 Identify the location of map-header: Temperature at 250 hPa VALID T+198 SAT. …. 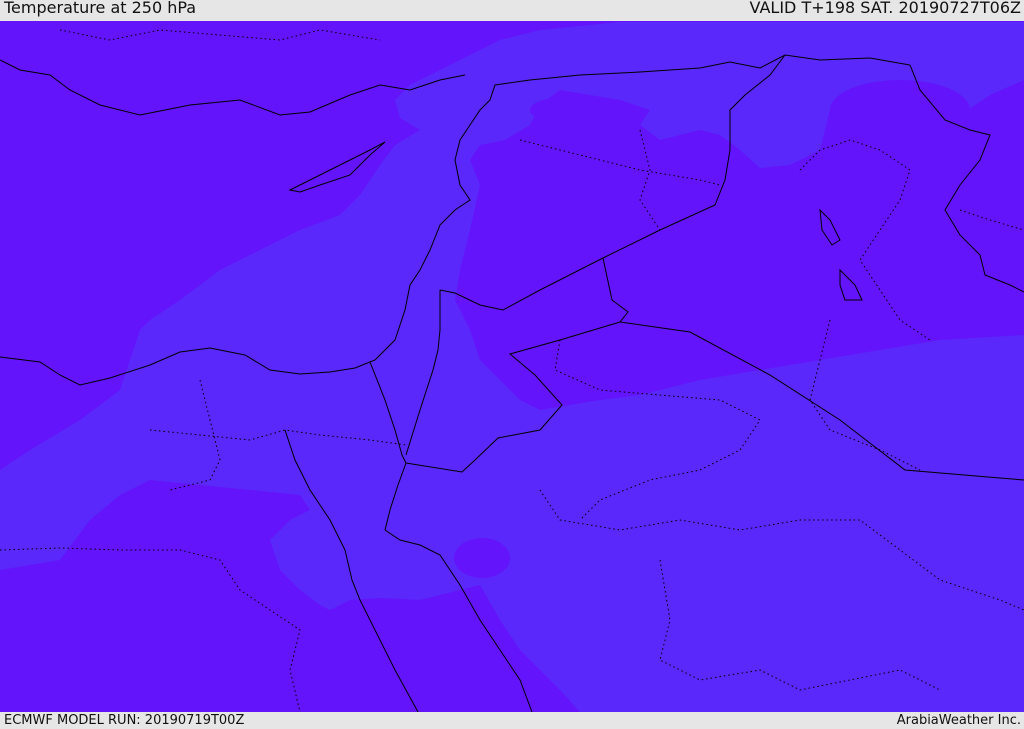
(512, 10).